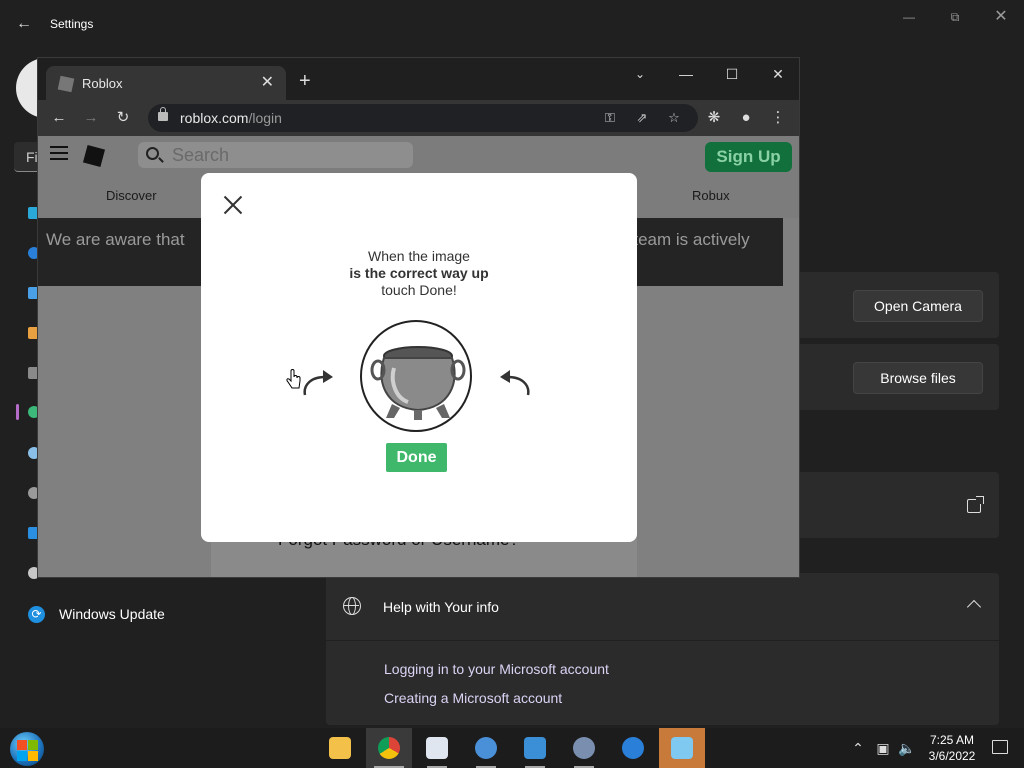 The image size is (1024, 768). What do you see at coordinates (642, 118) in the screenshot?
I see `share-icon: ⇗` at bounding box center [642, 118].